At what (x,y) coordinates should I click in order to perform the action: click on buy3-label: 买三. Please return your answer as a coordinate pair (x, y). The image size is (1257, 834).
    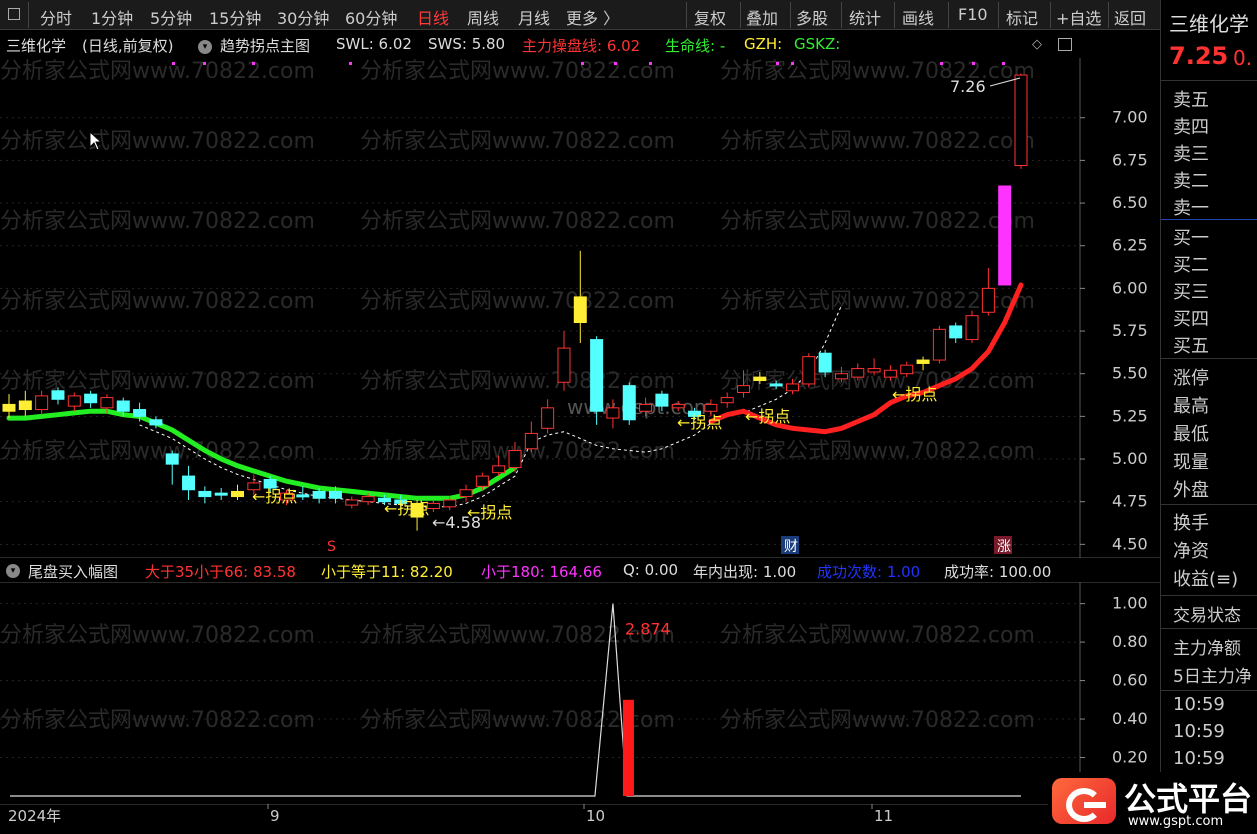
    Looking at the image, I should click on (1191, 292).